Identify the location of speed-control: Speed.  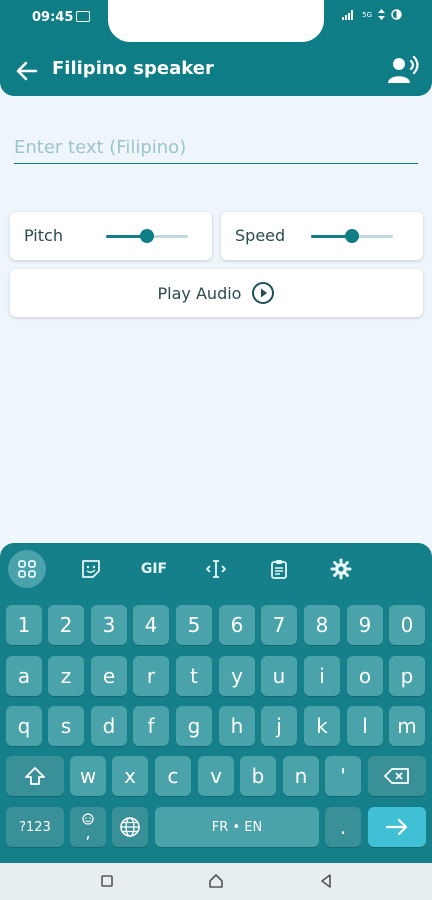
(322, 236).